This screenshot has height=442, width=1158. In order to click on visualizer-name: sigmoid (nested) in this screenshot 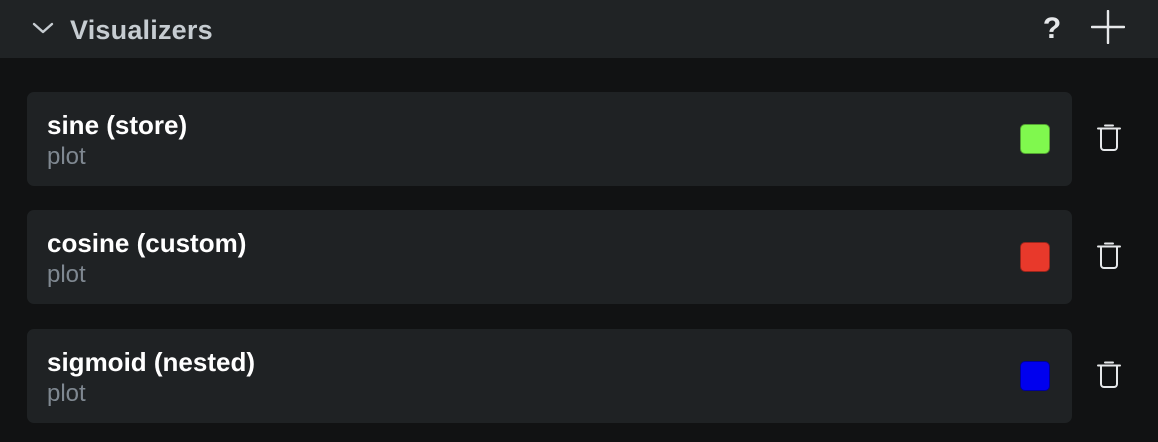, I will do `click(151, 362)`.